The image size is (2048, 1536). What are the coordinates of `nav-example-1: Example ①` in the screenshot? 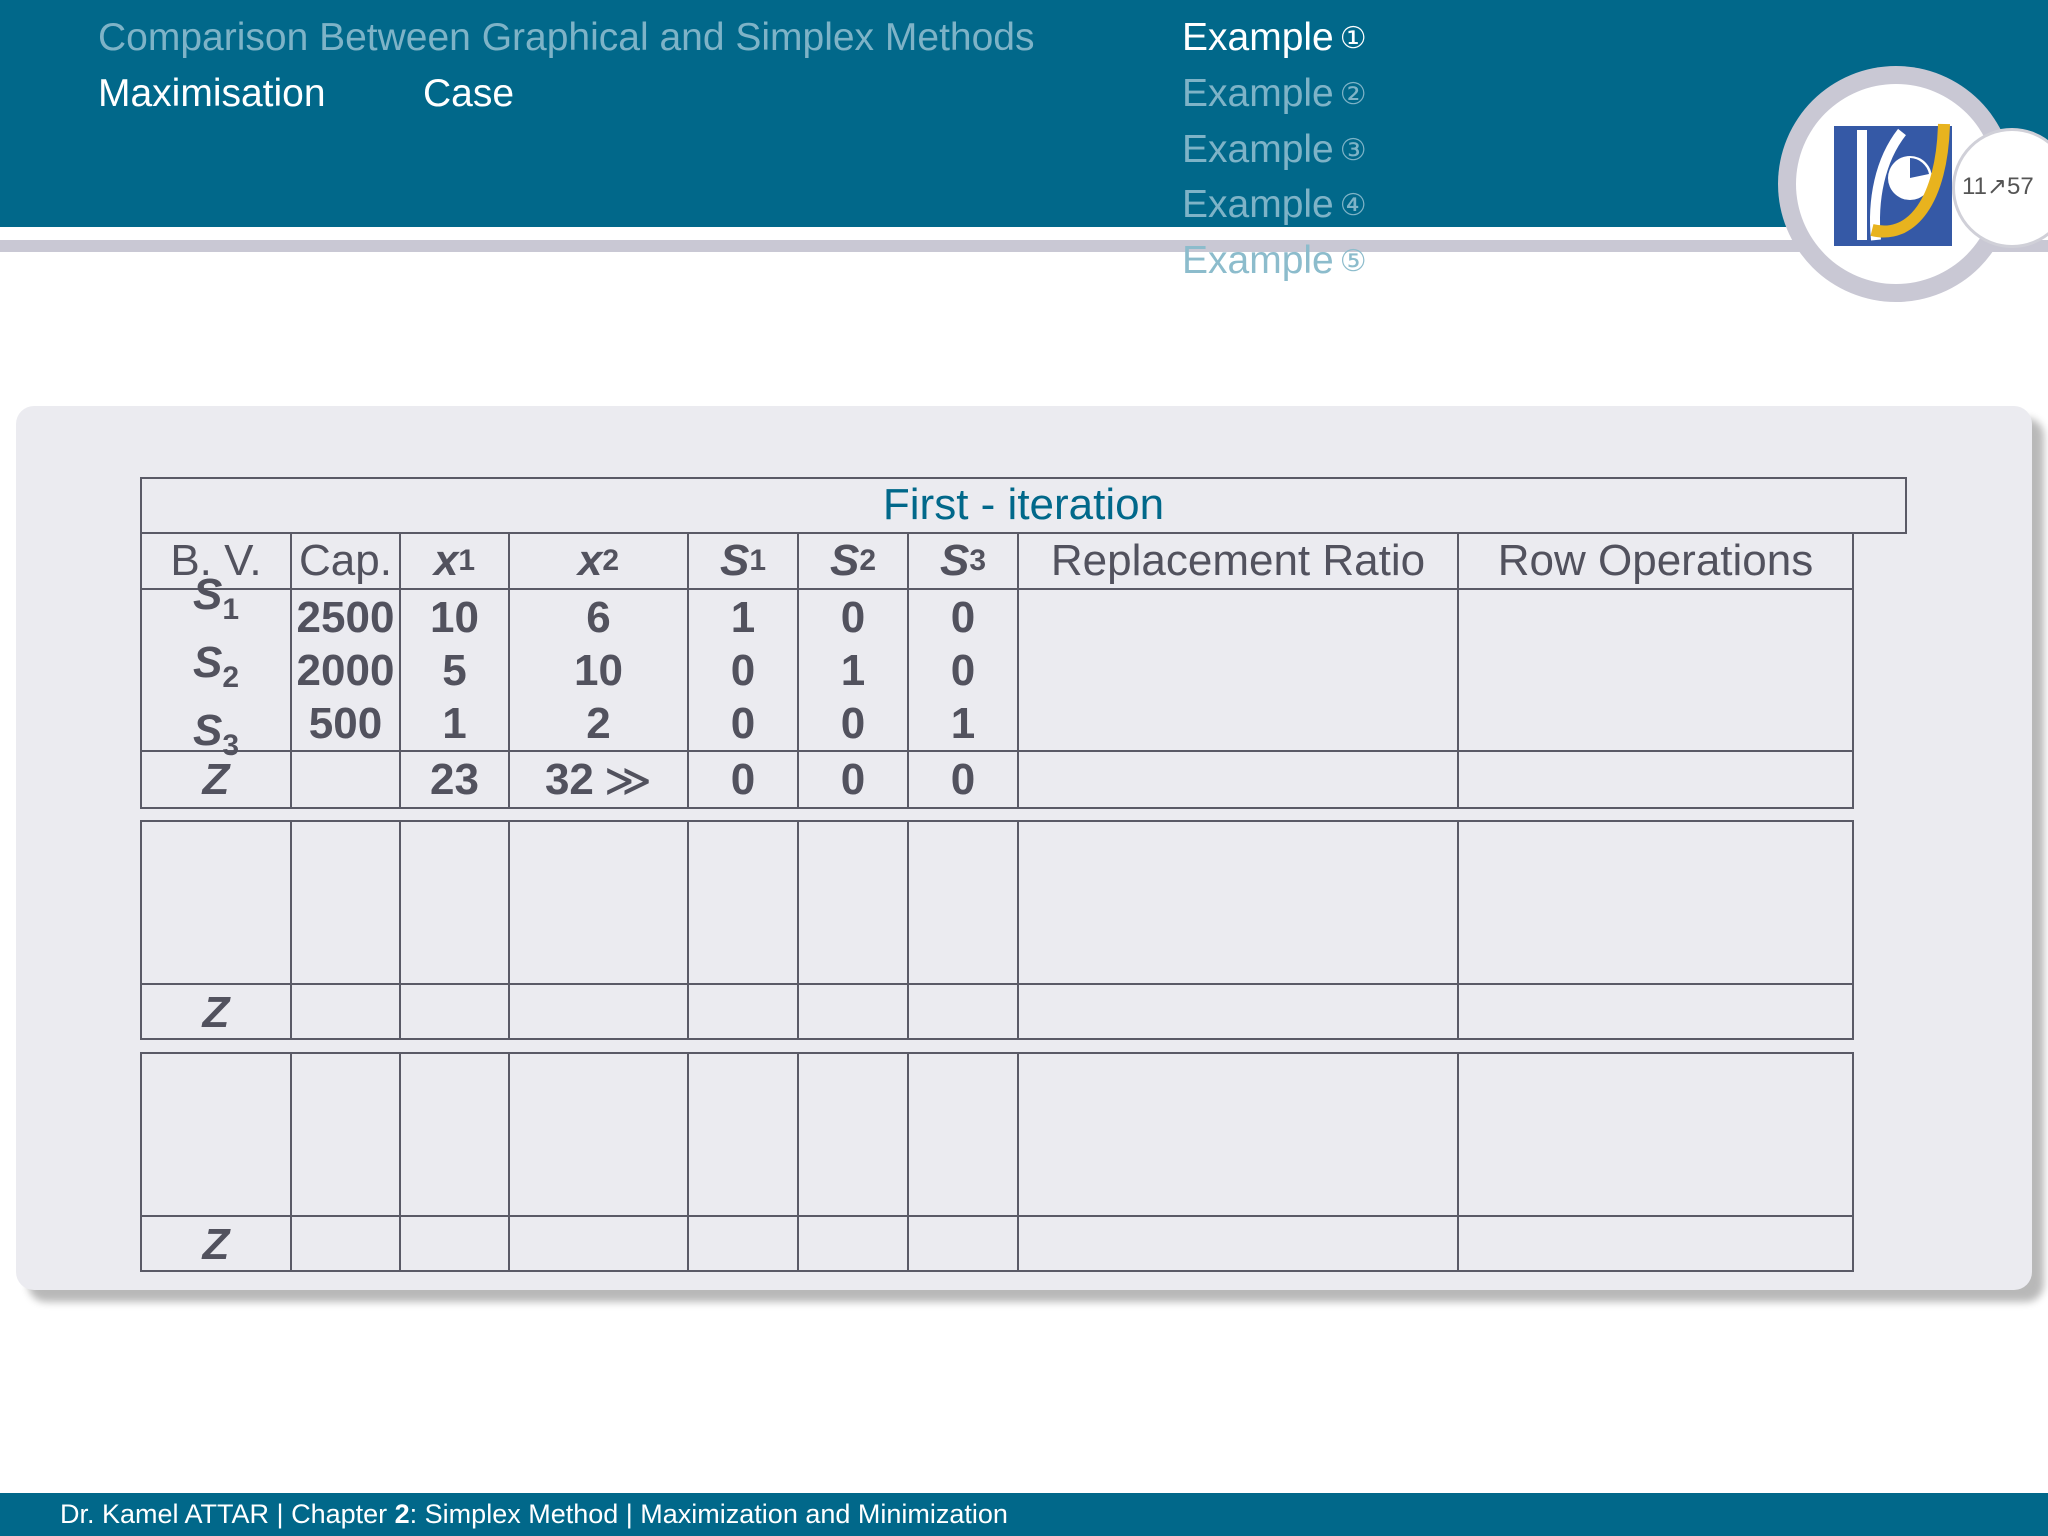 It's located at (1274, 38).